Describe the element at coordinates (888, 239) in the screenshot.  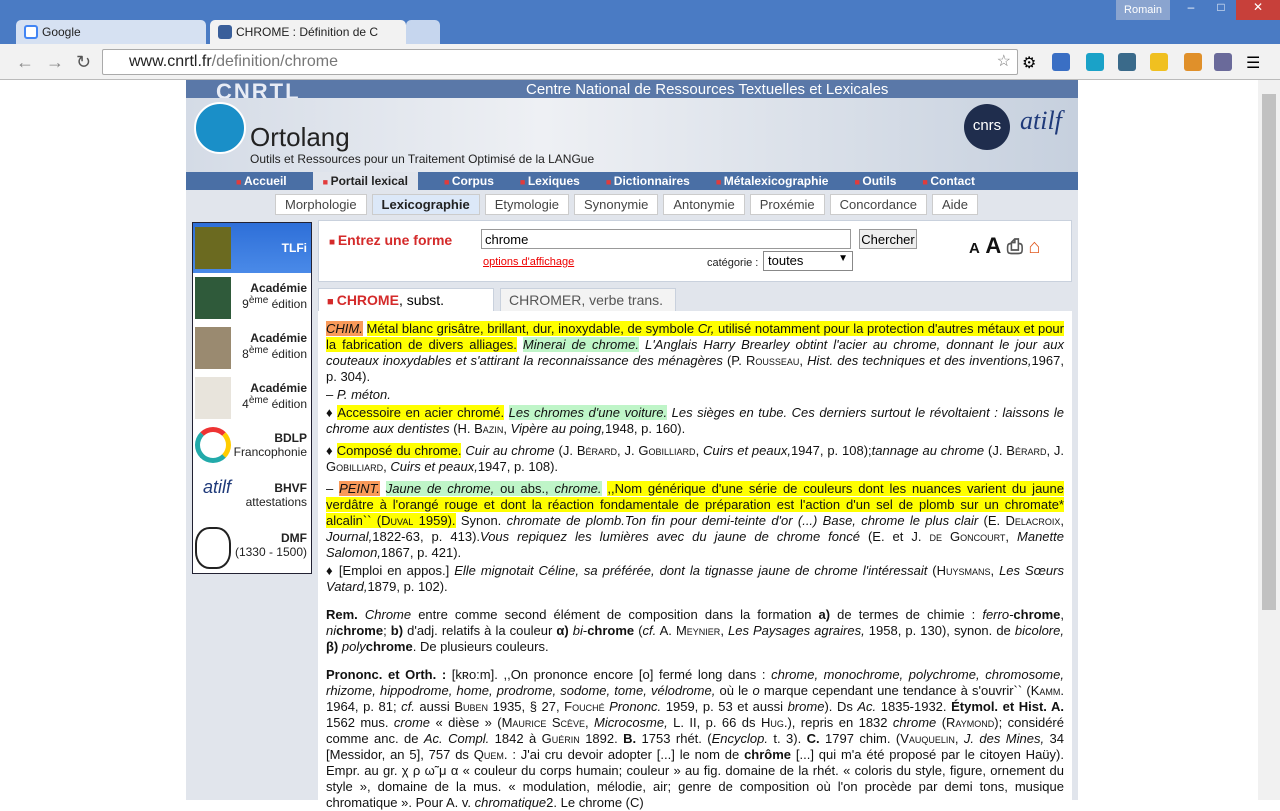
I see `search-button: Chercher` at that location.